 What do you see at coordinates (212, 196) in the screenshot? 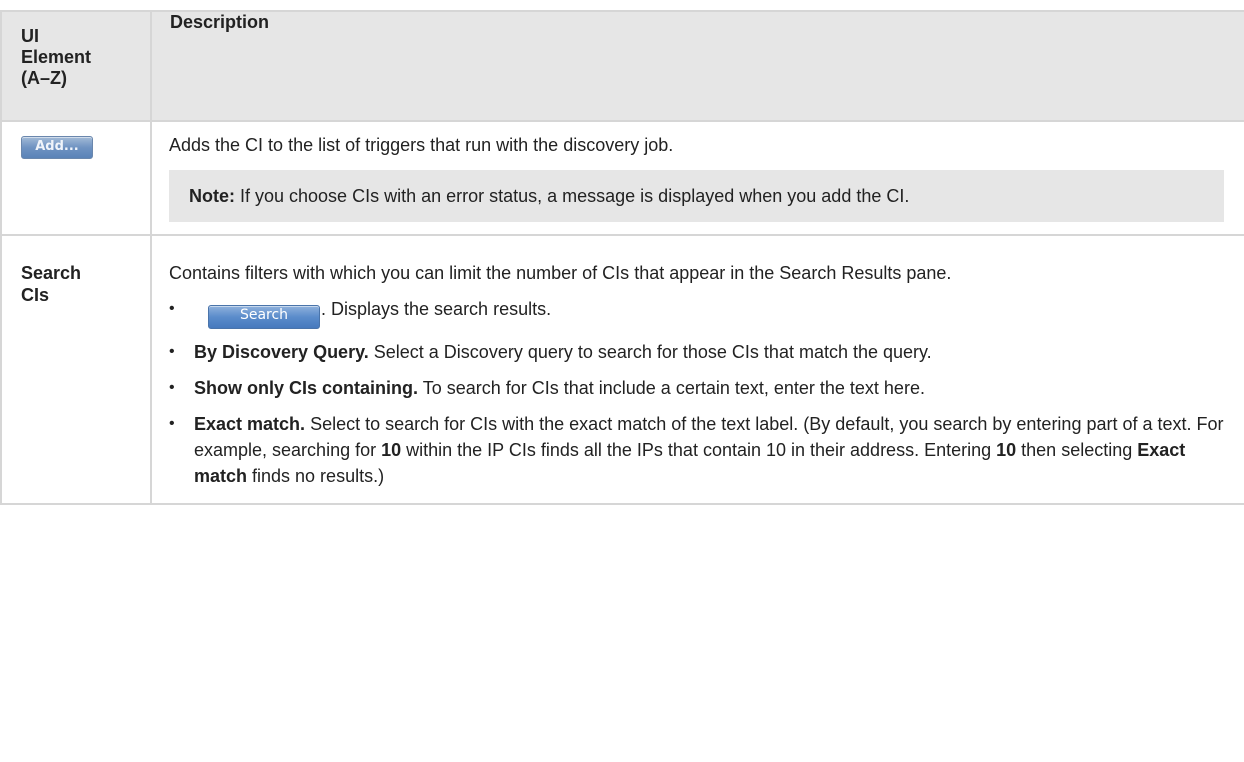
I see `note-label: Note:` at bounding box center [212, 196].